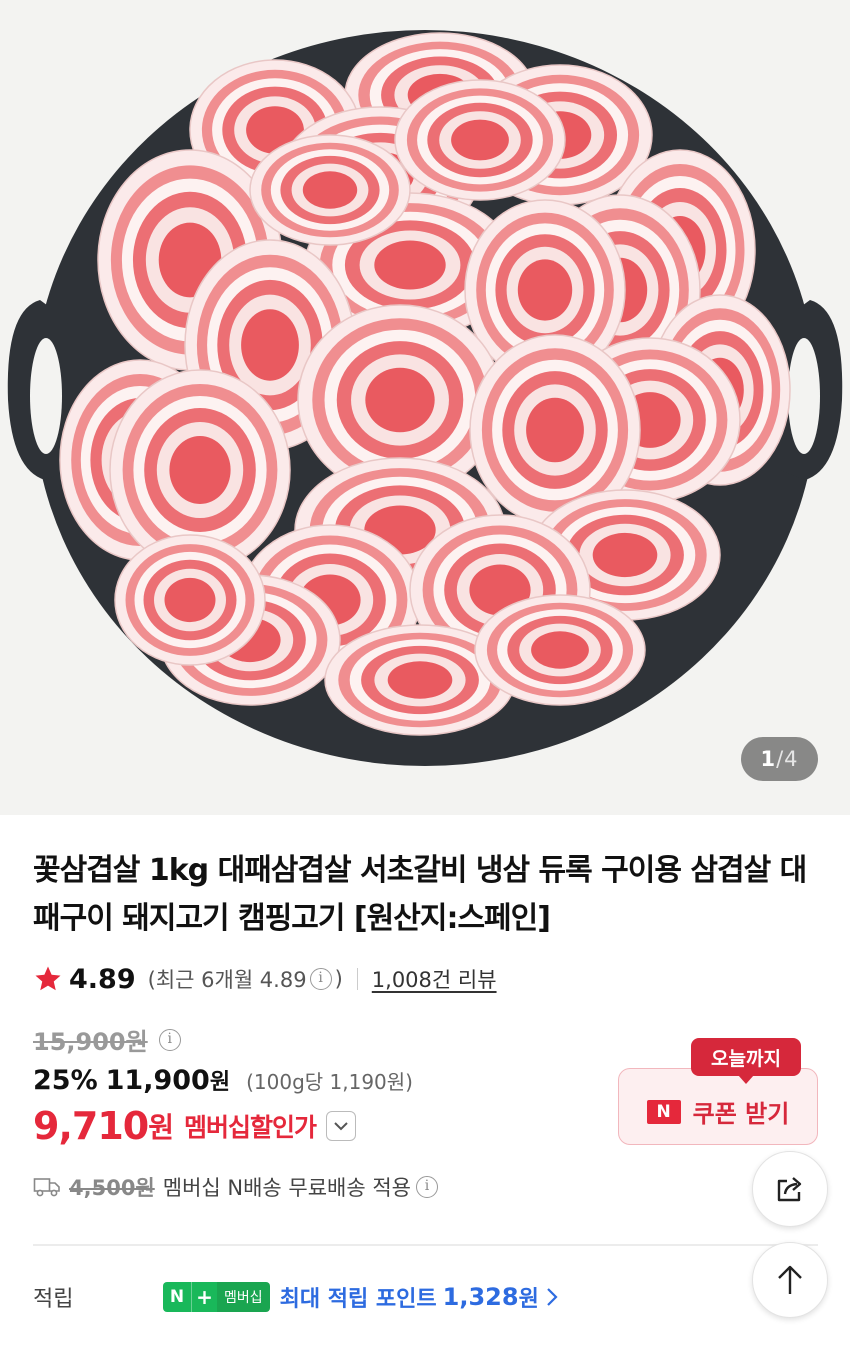 This screenshot has height=1358, width=850. What do you see at coordinates (768, 759) in the screenshot?
I see `image-counter-current: 1` at bounding box center [768, 759].